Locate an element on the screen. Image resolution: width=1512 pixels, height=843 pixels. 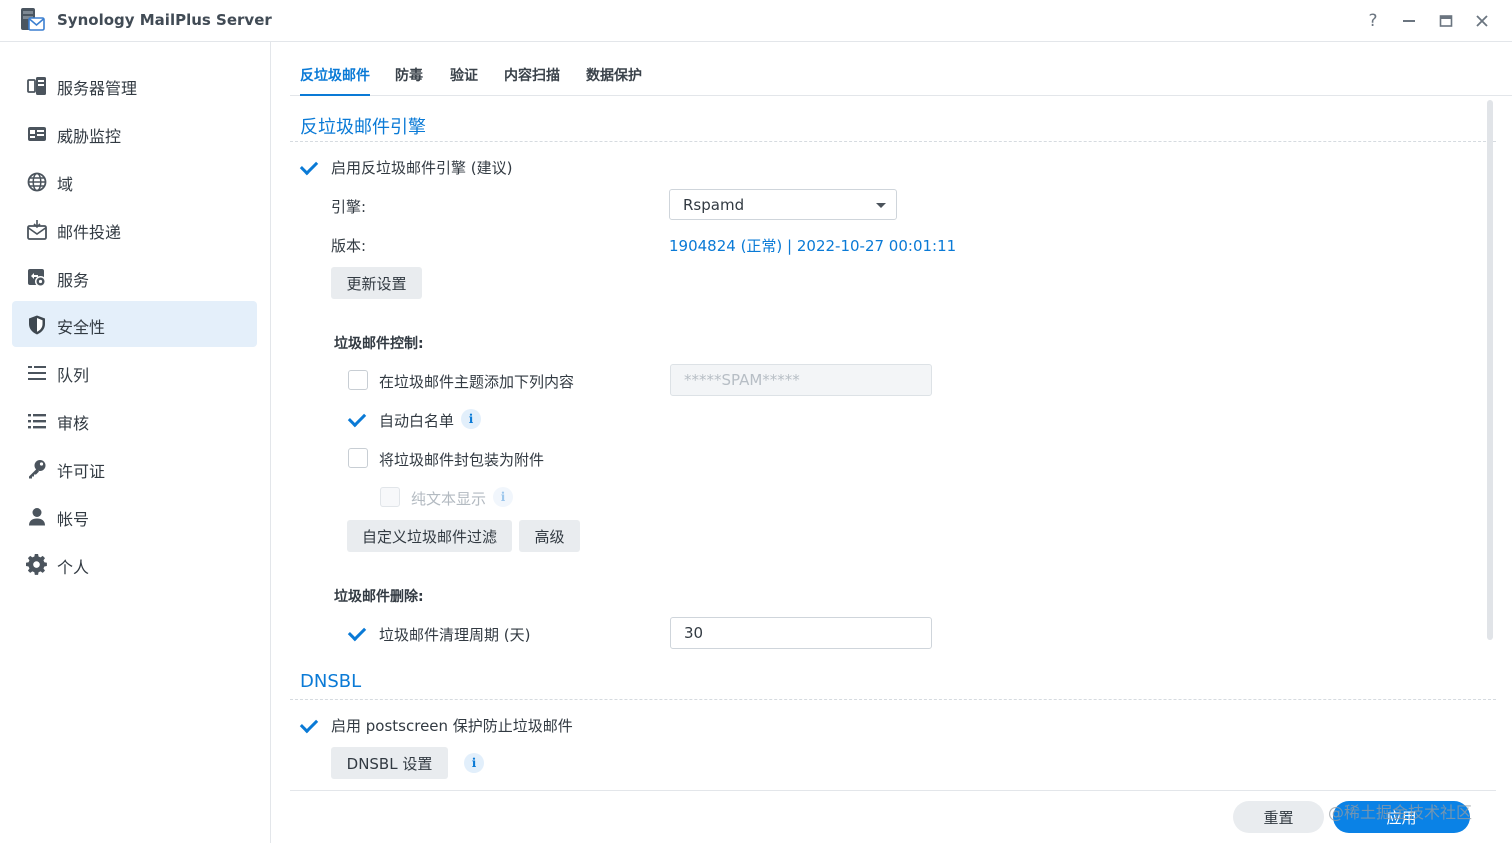
version-value: 1904824 (正常) | 2022-10-27 00:01:11 is located at coordinates (813, 246).